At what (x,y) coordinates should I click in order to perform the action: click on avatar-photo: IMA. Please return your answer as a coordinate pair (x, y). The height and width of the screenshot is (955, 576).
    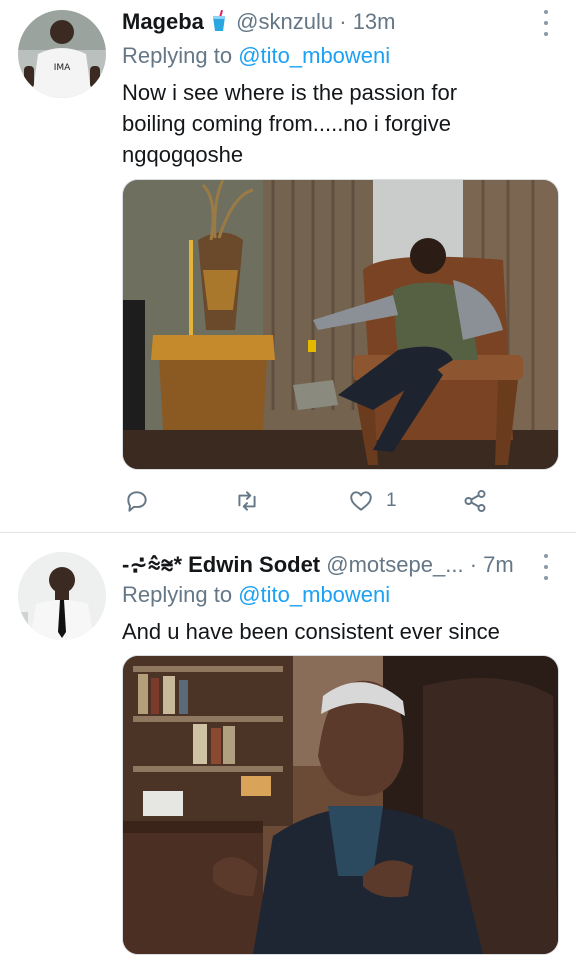
    Looking at the image, I should click on (62, 54).